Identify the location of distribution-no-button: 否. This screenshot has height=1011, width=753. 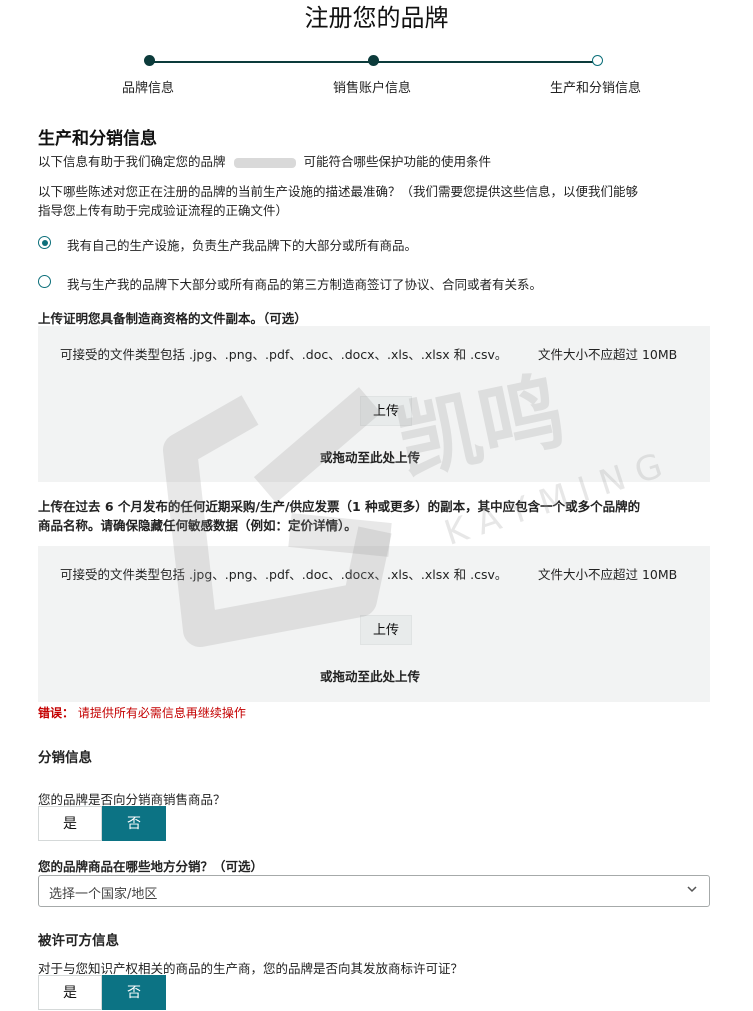
(134, 823).